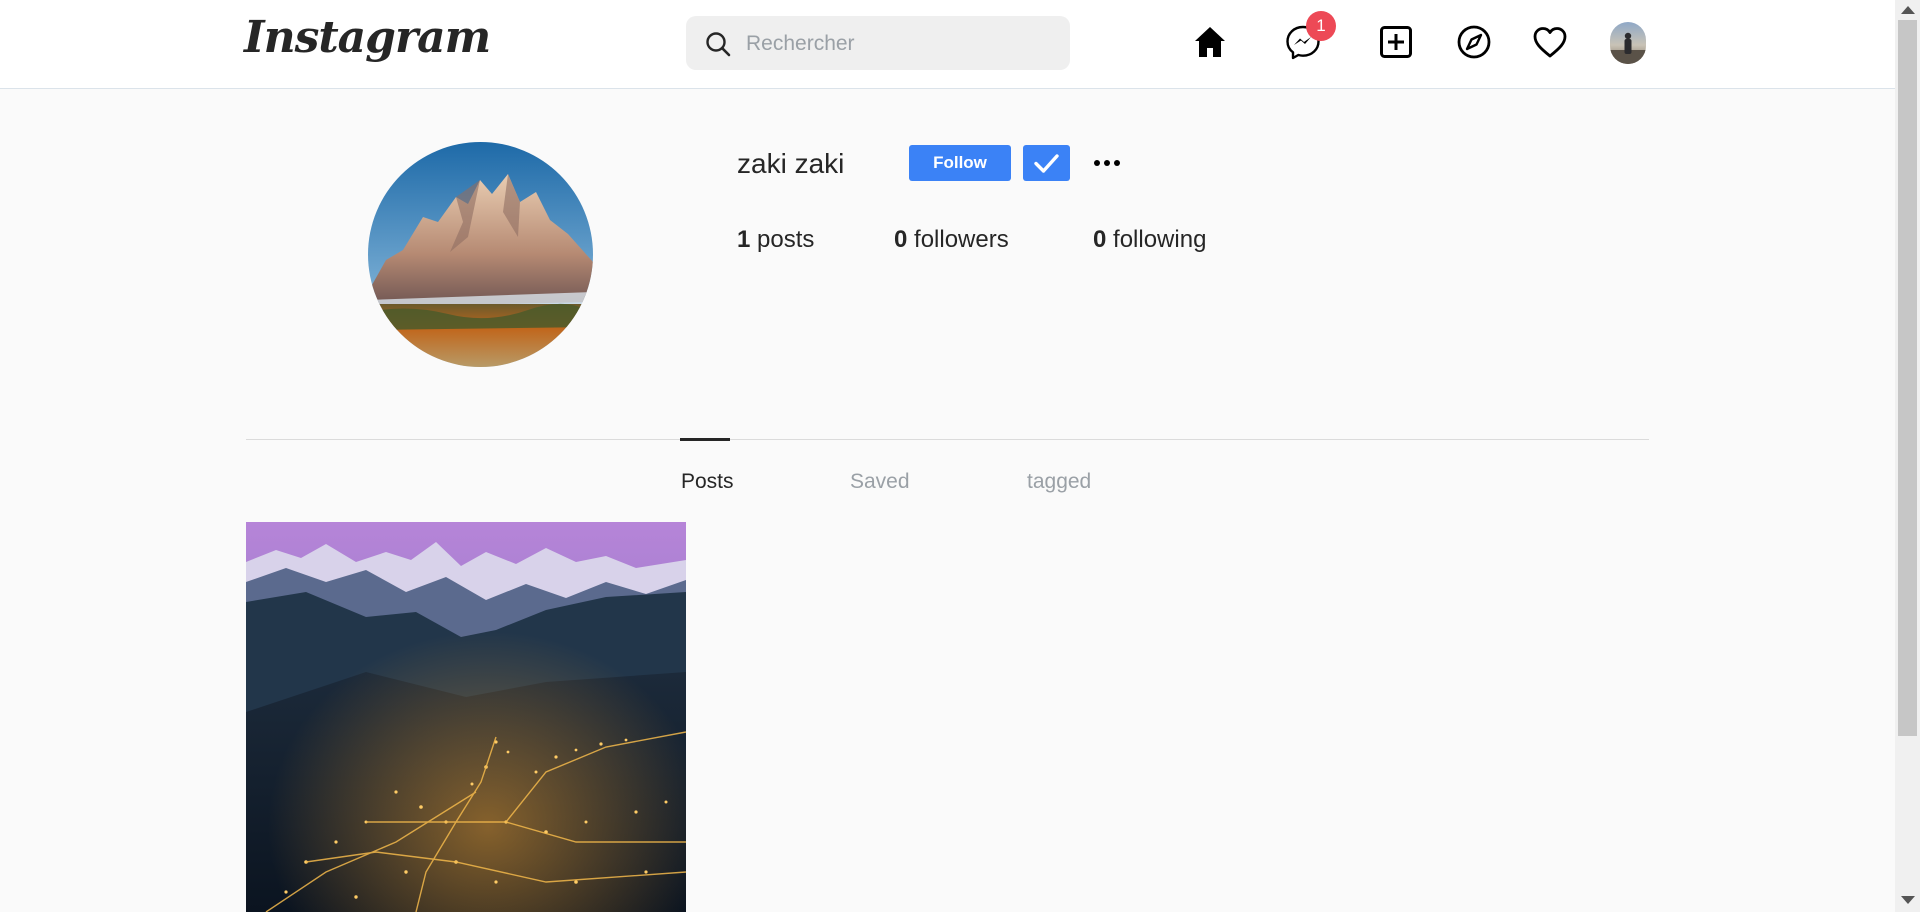  Describe the element at coordinates (880, 482) in the screenshot. I see `tab-saved: Saved` at that location.